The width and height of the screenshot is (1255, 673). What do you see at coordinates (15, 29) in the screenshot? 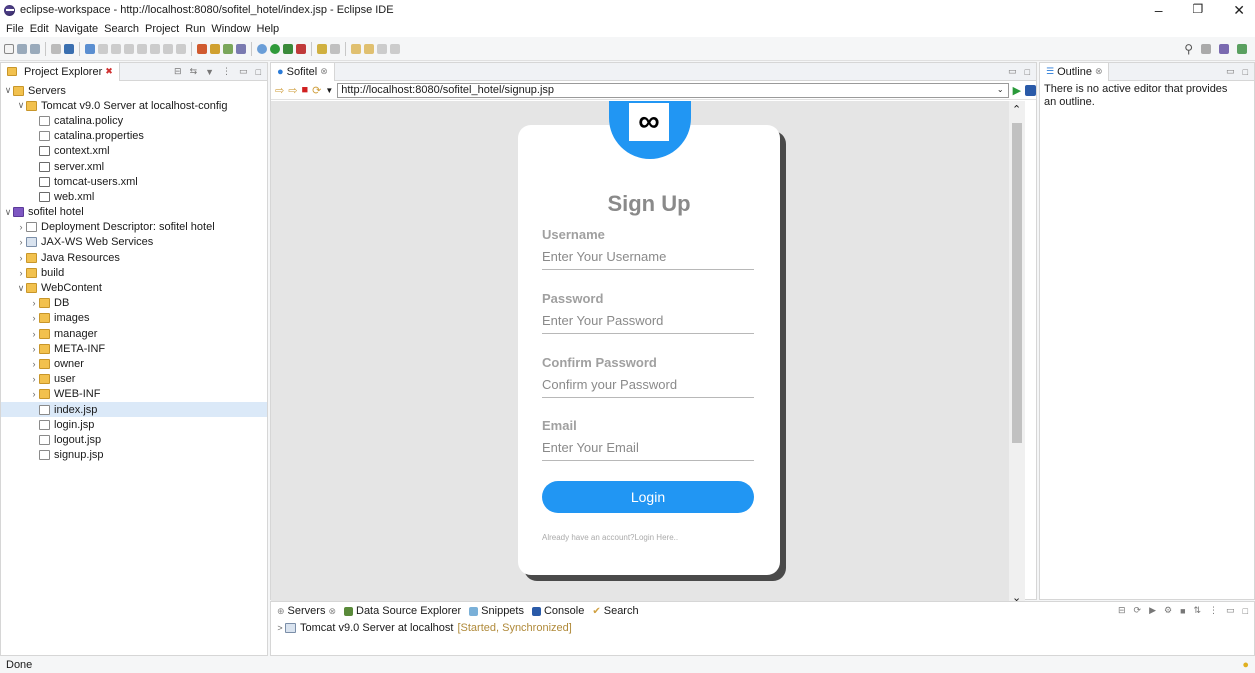
I see `menu-file: File` at bounding box center [15, 29].